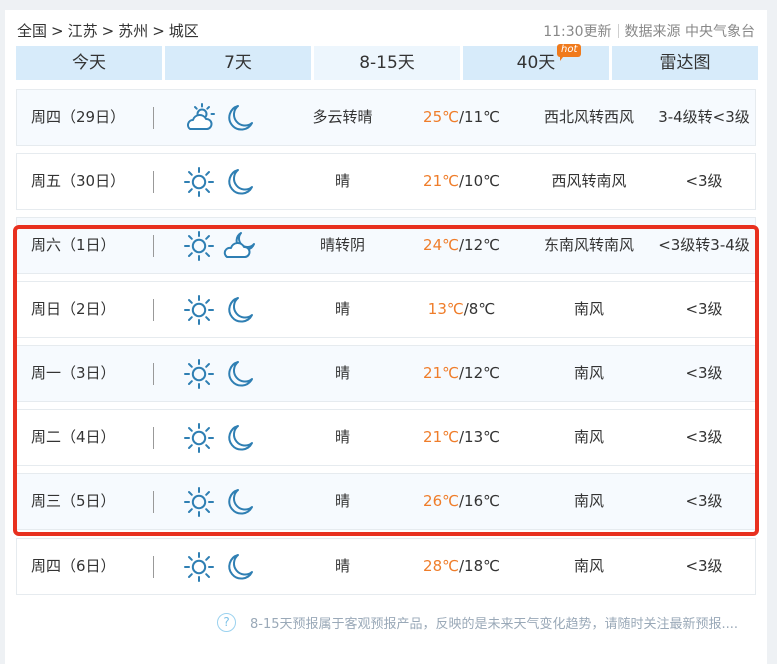  I want to click on breadcrumb-district: 城区, so click(183, 31).